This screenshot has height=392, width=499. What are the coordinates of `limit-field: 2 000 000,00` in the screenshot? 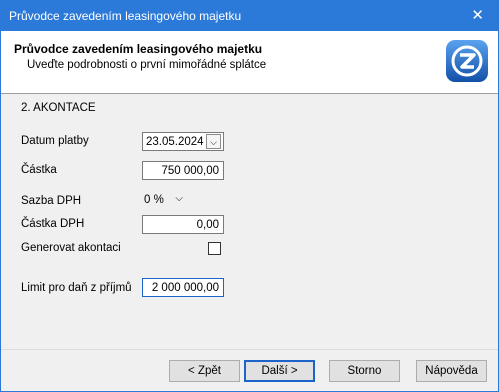 It's located at (183, 287).